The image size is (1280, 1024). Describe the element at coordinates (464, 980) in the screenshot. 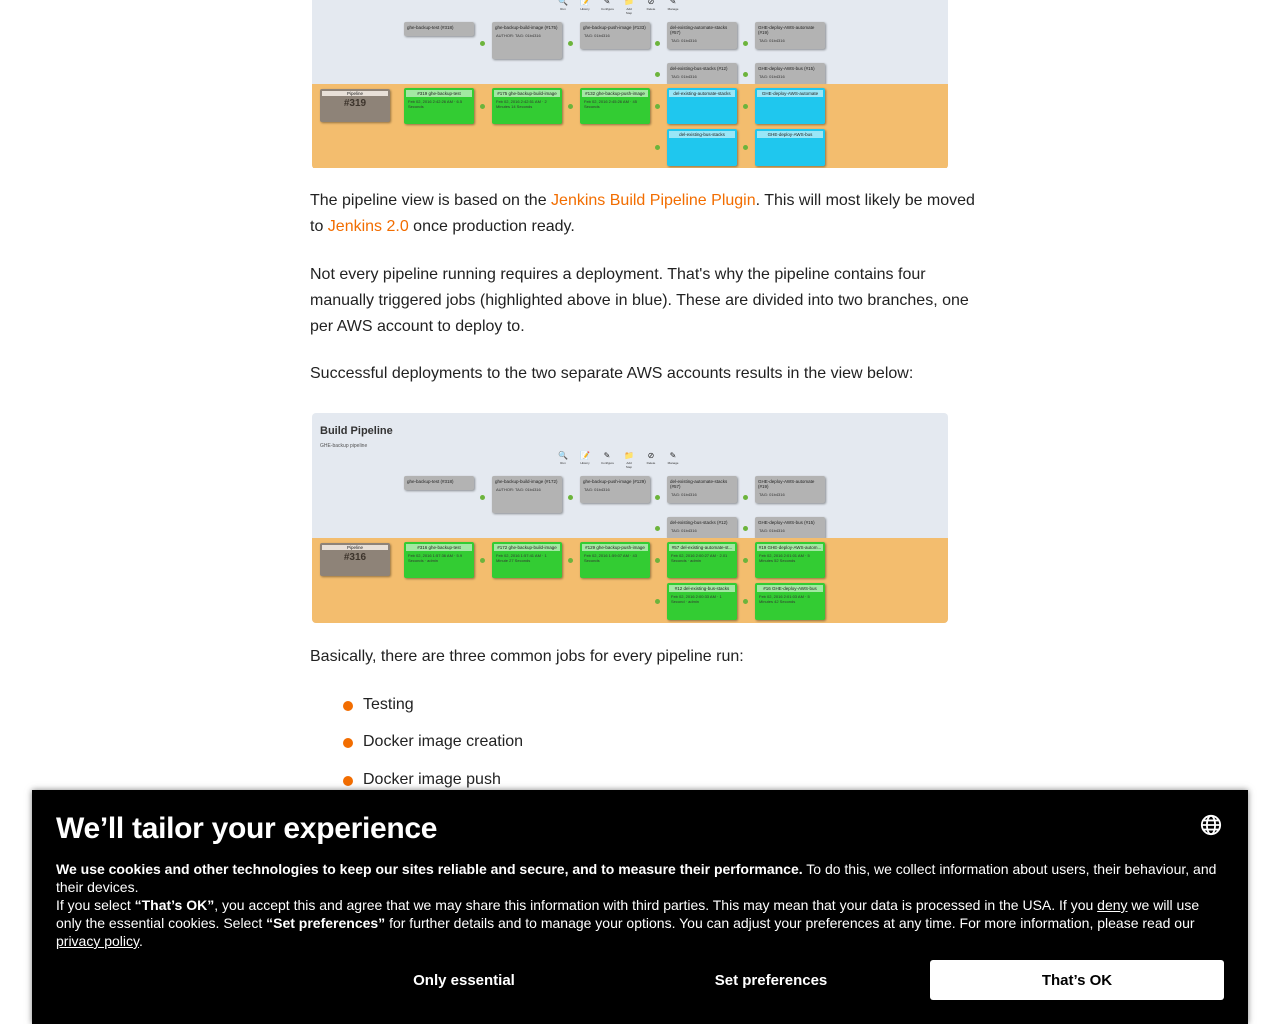

I see `only-essential-button: Only essential` at that location.